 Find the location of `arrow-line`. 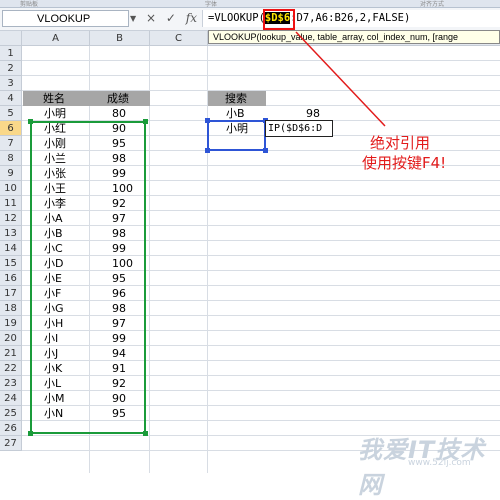

arrow-line is located at coordinates (340, 79).